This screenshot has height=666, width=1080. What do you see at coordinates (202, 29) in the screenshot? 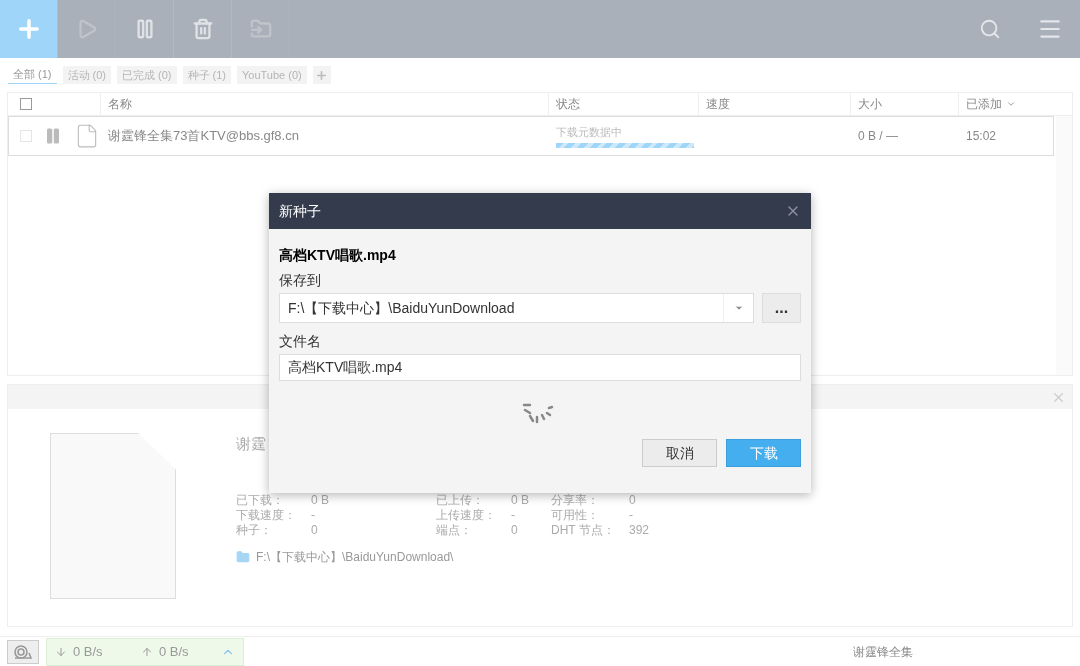
I see `trash-icon` at bounding box center [202, 29].